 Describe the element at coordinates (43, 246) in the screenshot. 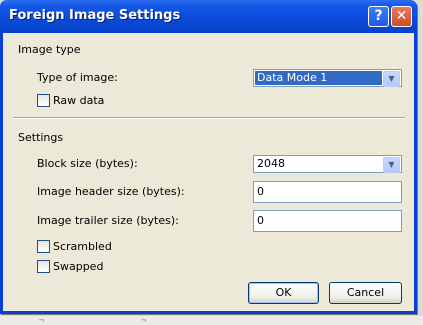

I see `scrambled-checkbox` at that location.